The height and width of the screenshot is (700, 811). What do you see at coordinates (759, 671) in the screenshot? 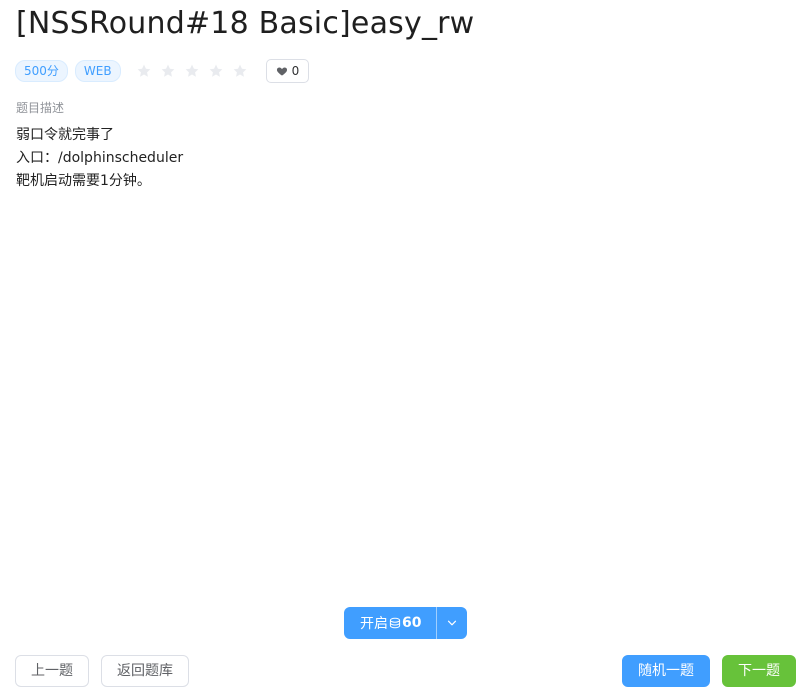
I see `next-challenge-button: 下一题` at bounding box center [759, 671].